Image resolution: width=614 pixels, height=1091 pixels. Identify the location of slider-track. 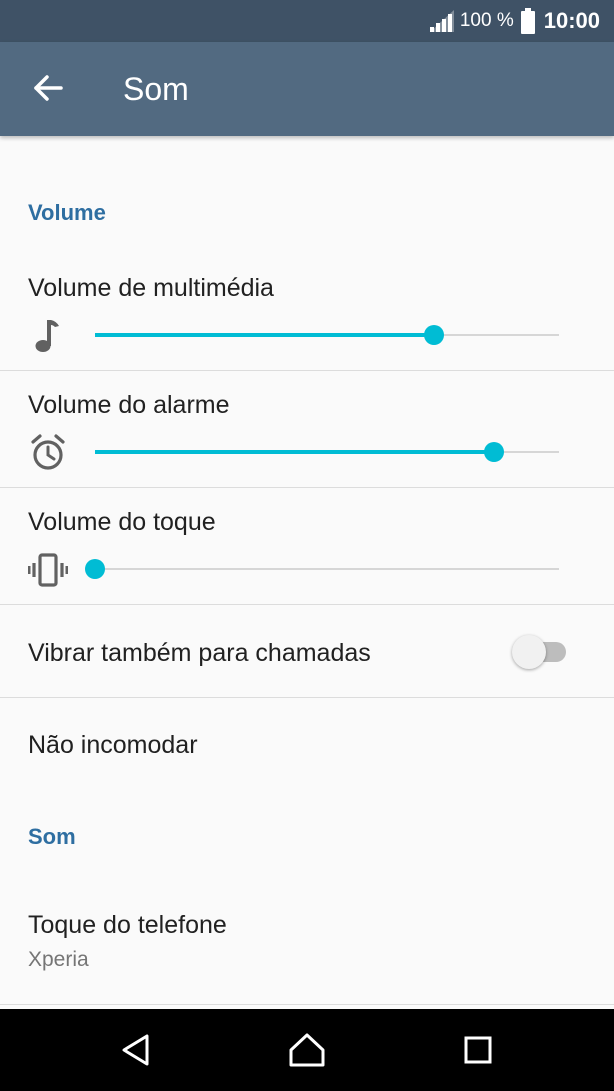
(327, 569).